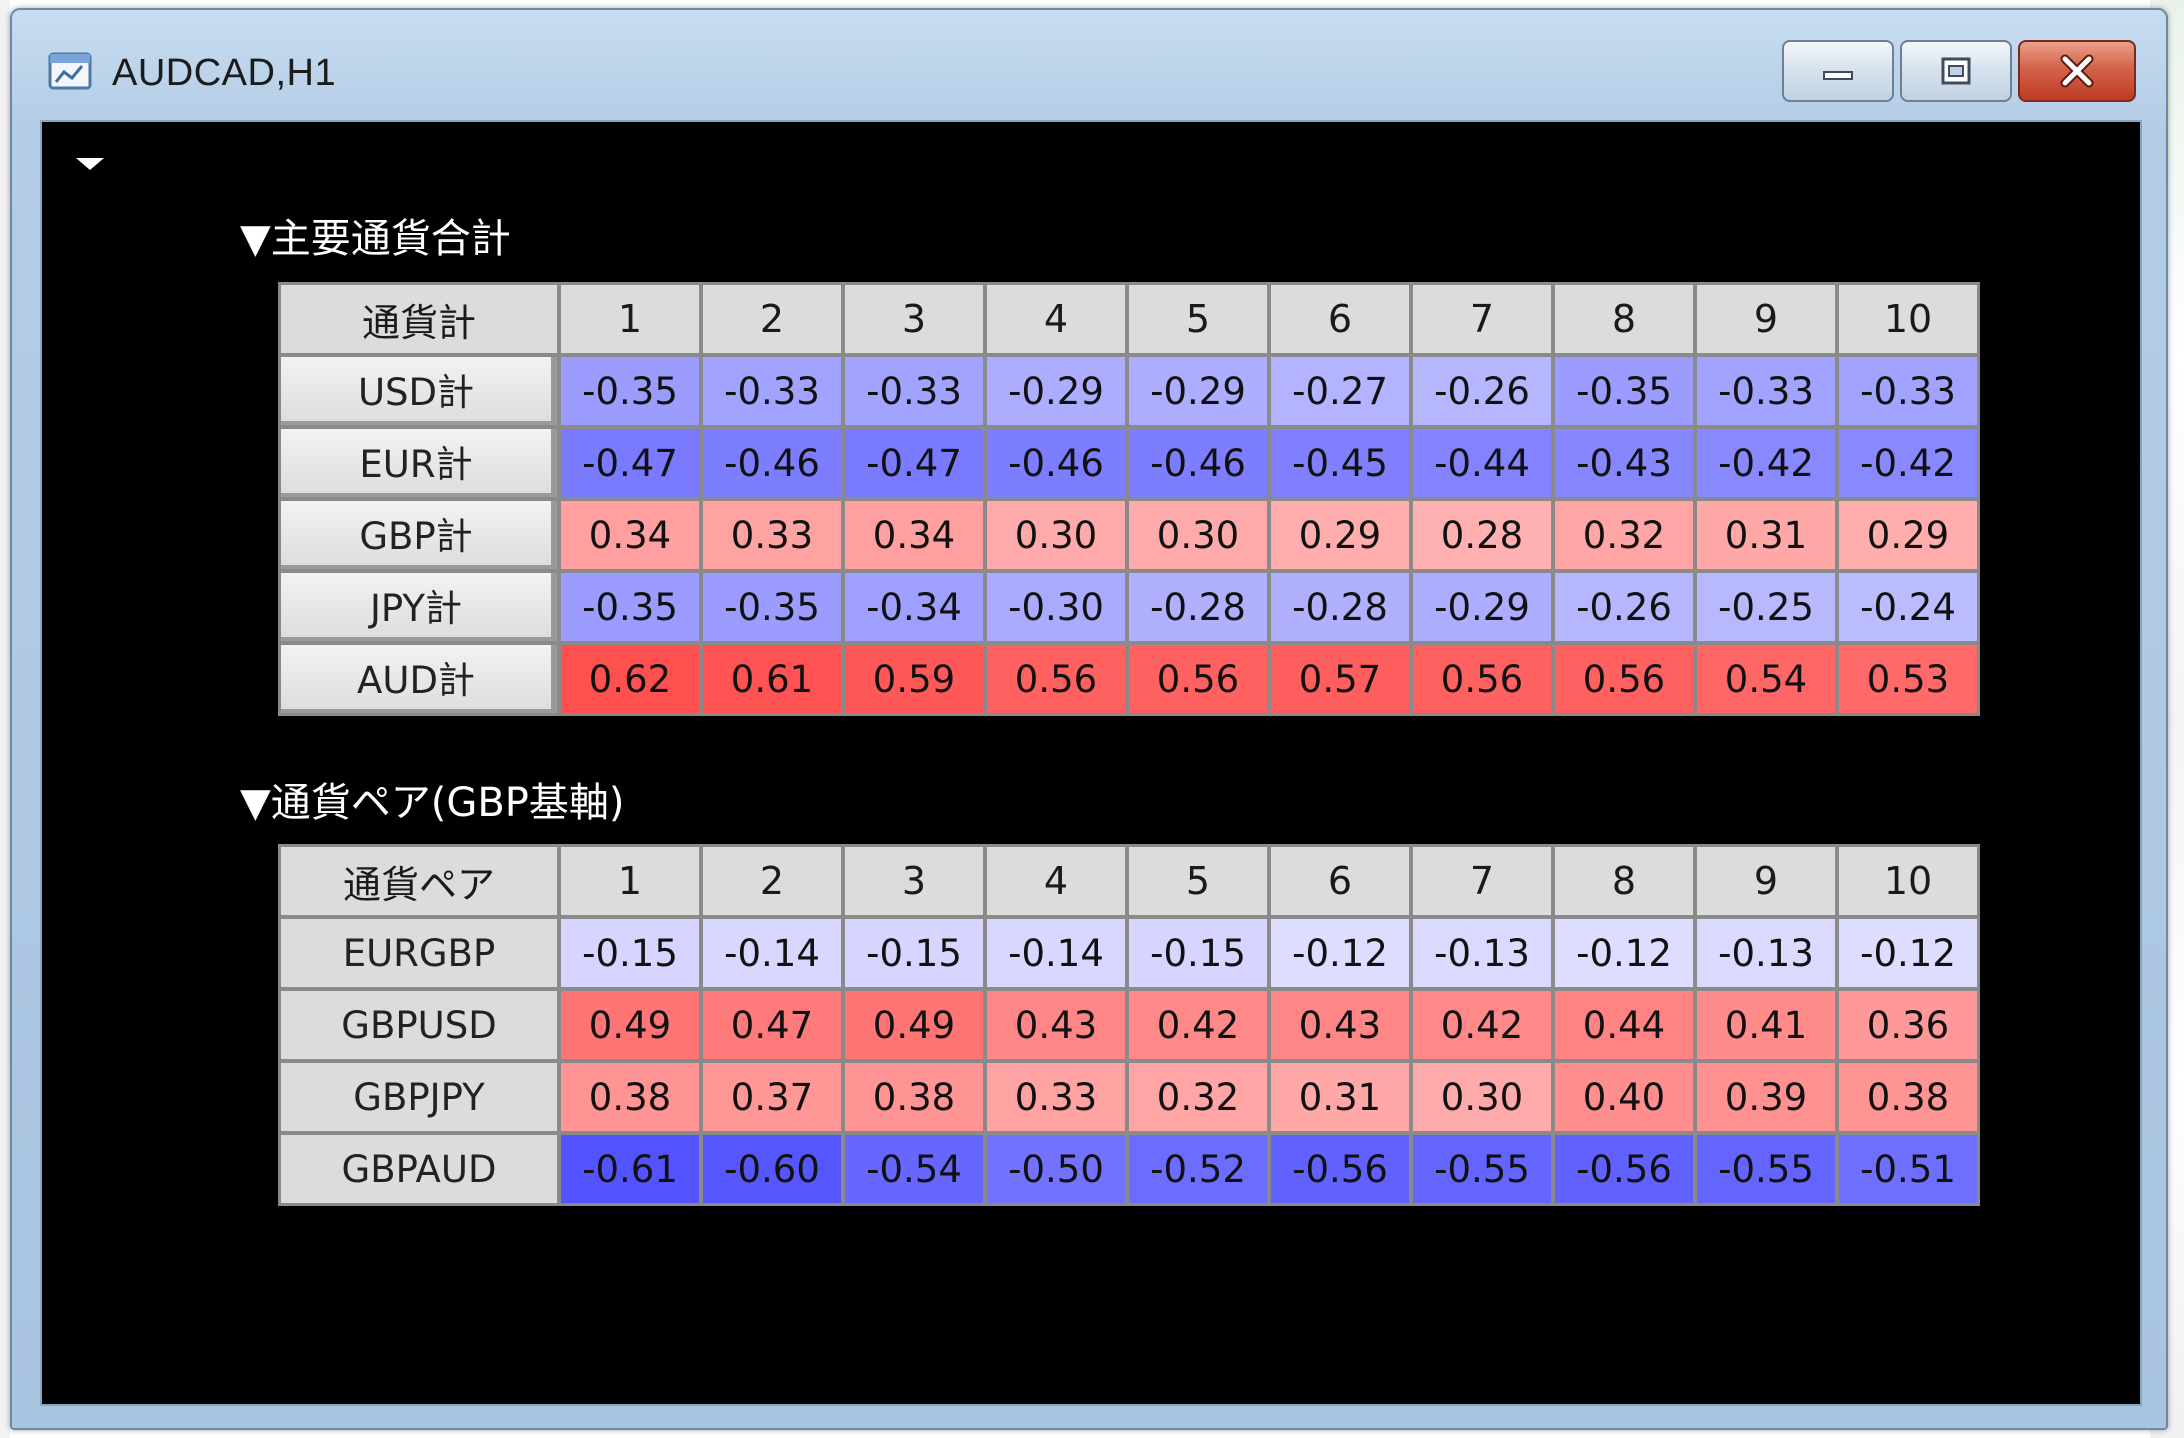  What do you see at coordinates (419, 1169) in the screenshot?
I see `row-label-button: GBPAUD` at bounding box center [419, 1169].